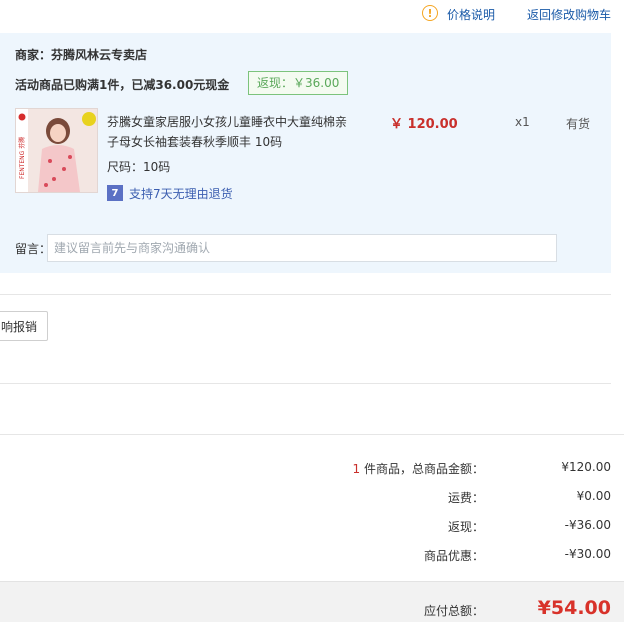  I want to click on rebate-amount: -¥36.00, so click(587, 525).